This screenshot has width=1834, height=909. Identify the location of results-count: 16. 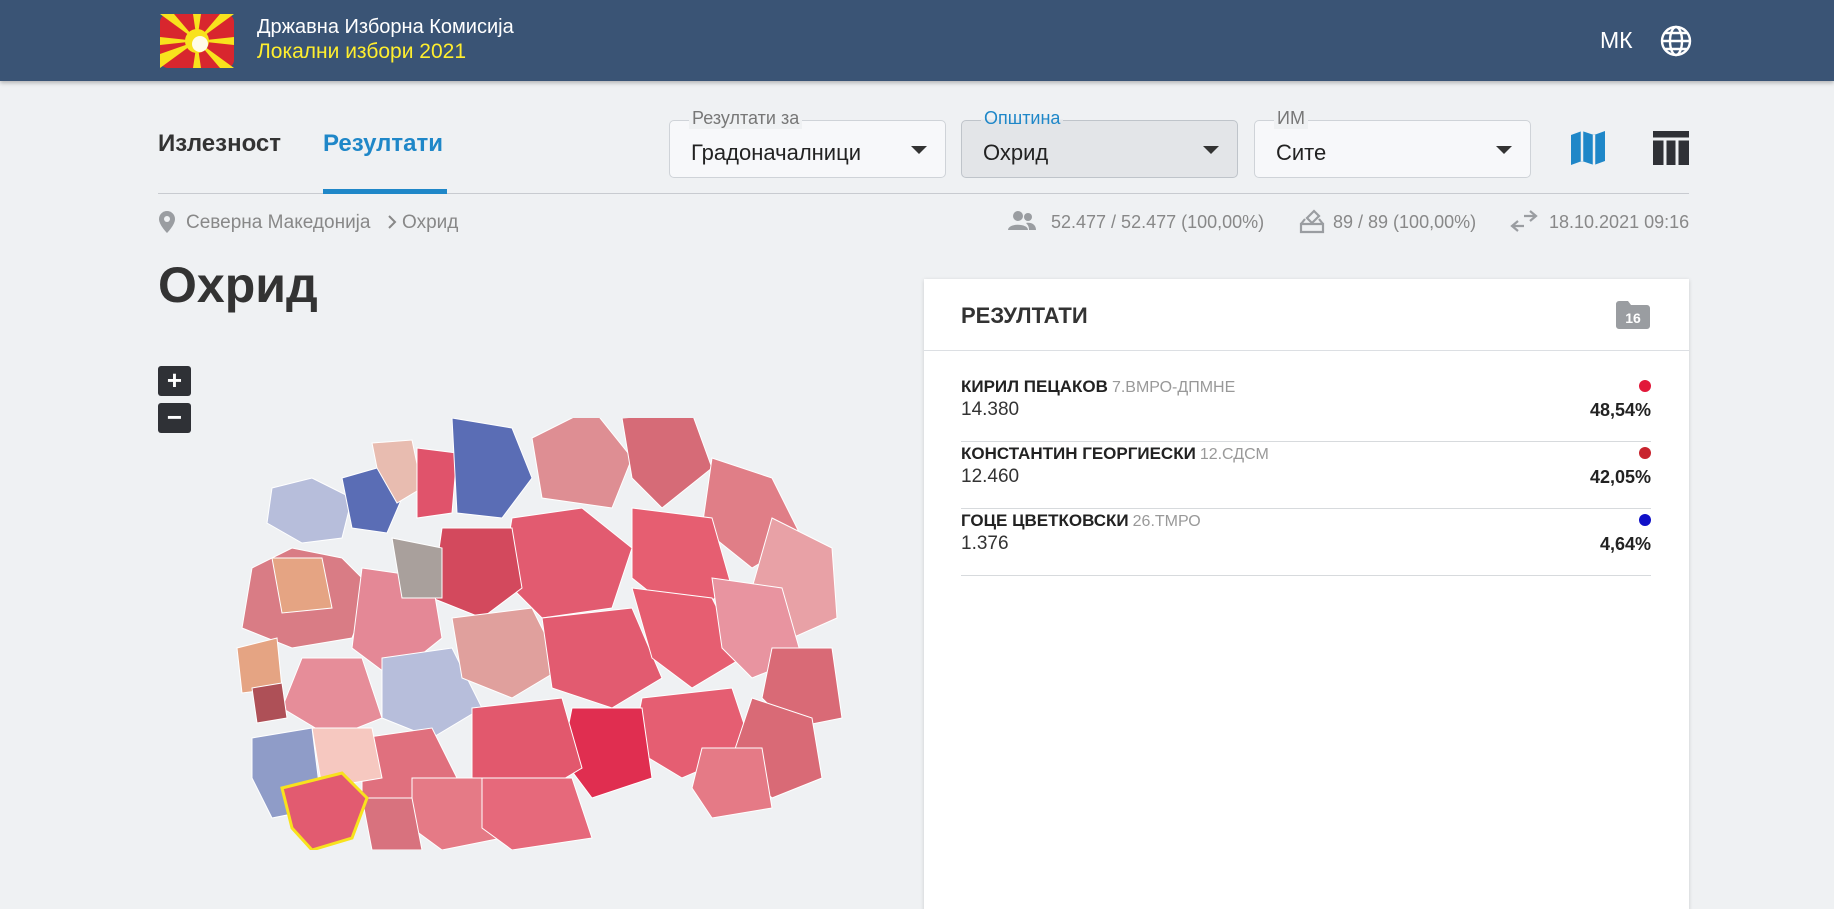
(1633, 318).